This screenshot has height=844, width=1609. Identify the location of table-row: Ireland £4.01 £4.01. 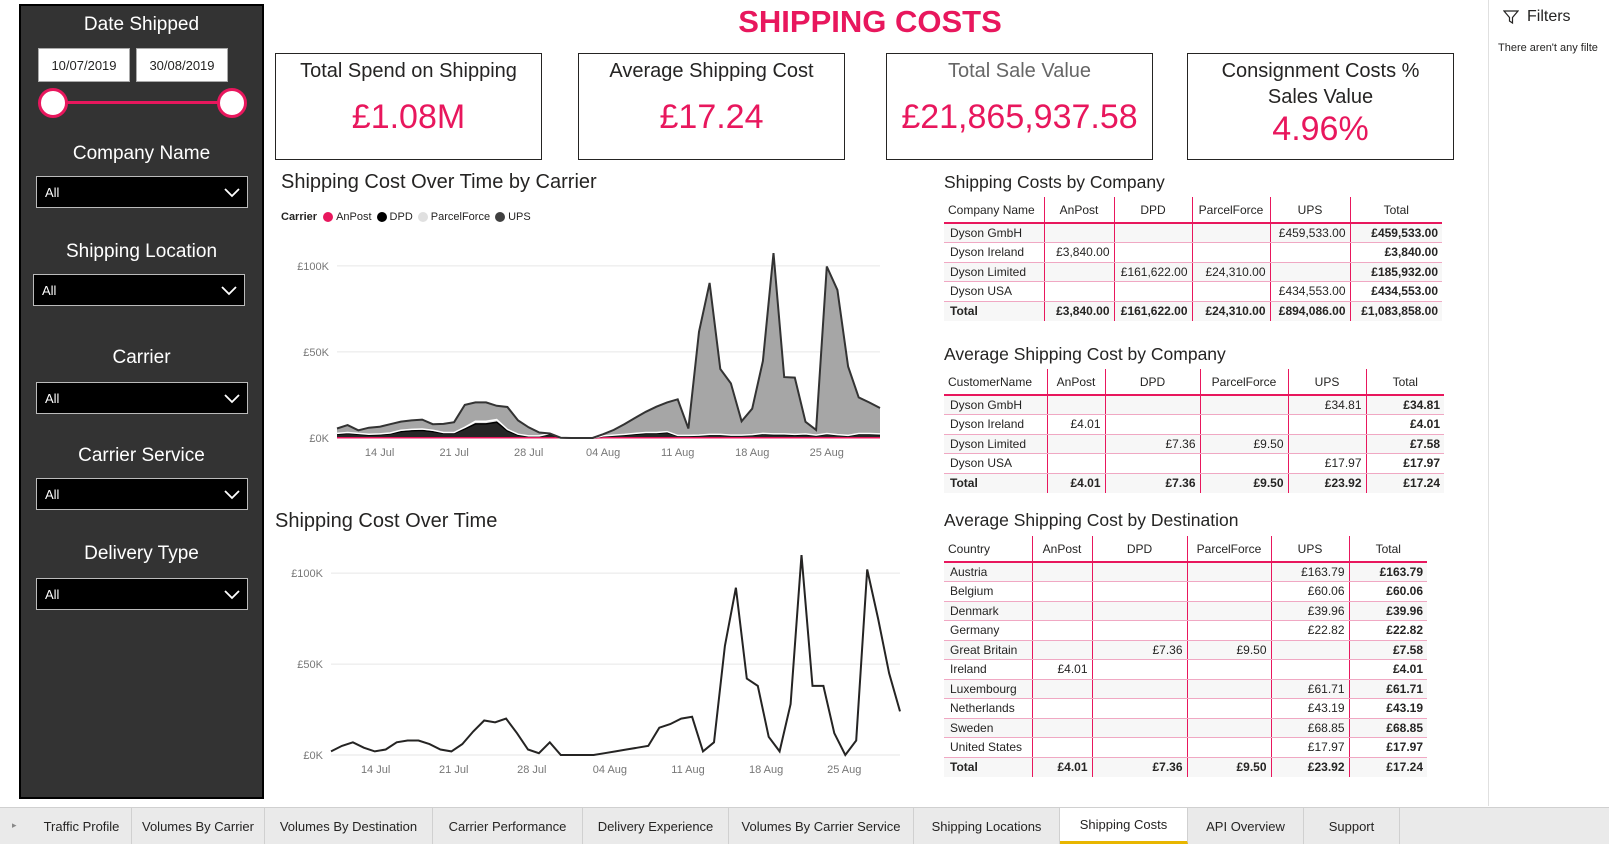
(1185, 669).